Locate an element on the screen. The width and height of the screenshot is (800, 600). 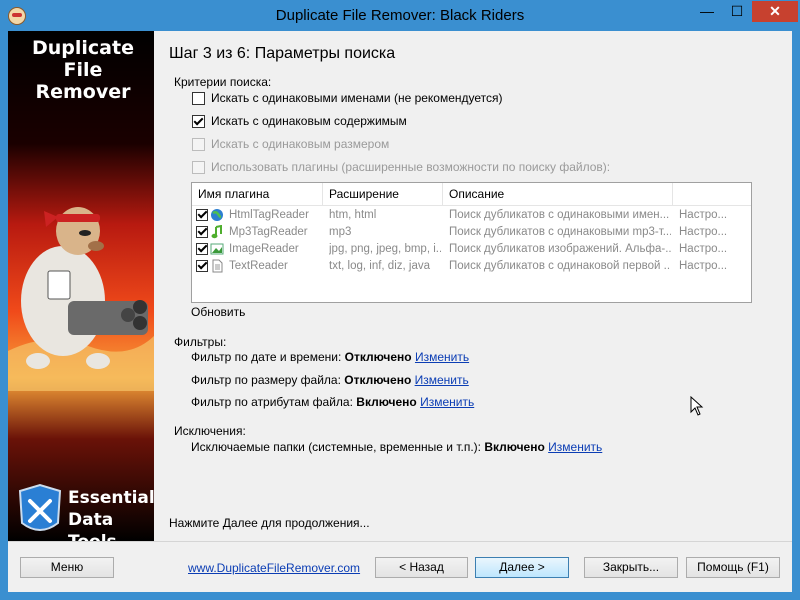
table-header: Имя плагина Расширение Описание is located at coordinates (471, 194).